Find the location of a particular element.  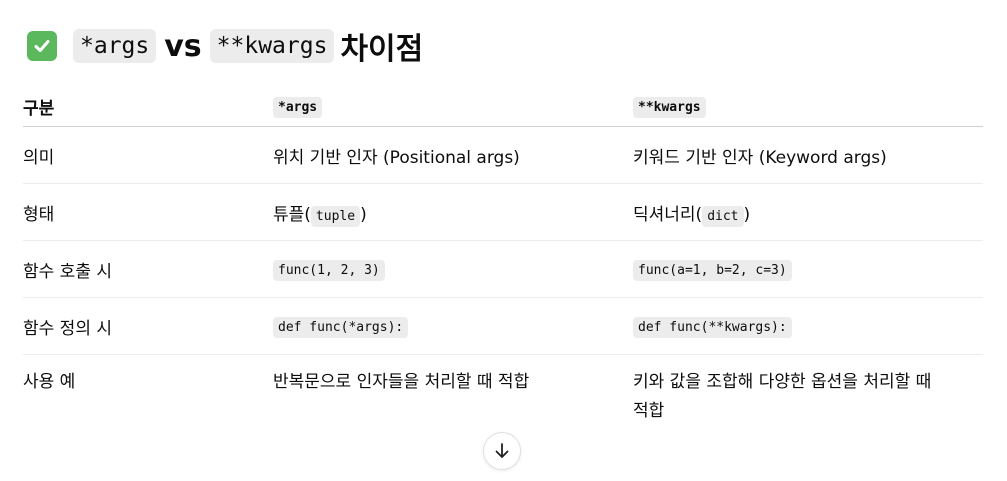

inline-code: def func(**kwargs): is located at coordinates (712, 327).